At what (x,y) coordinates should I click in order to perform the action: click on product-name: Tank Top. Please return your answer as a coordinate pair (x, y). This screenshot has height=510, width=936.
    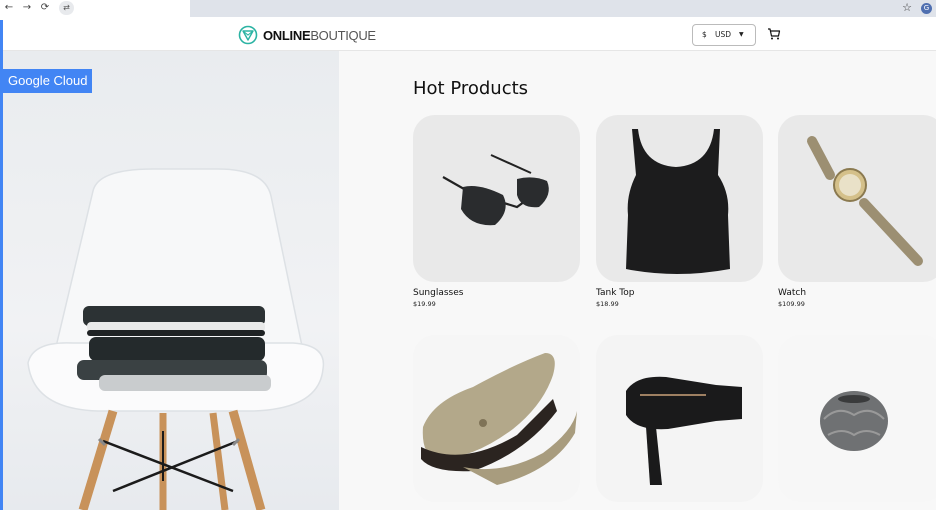
    Looking at the image, I should click on (679, 293).